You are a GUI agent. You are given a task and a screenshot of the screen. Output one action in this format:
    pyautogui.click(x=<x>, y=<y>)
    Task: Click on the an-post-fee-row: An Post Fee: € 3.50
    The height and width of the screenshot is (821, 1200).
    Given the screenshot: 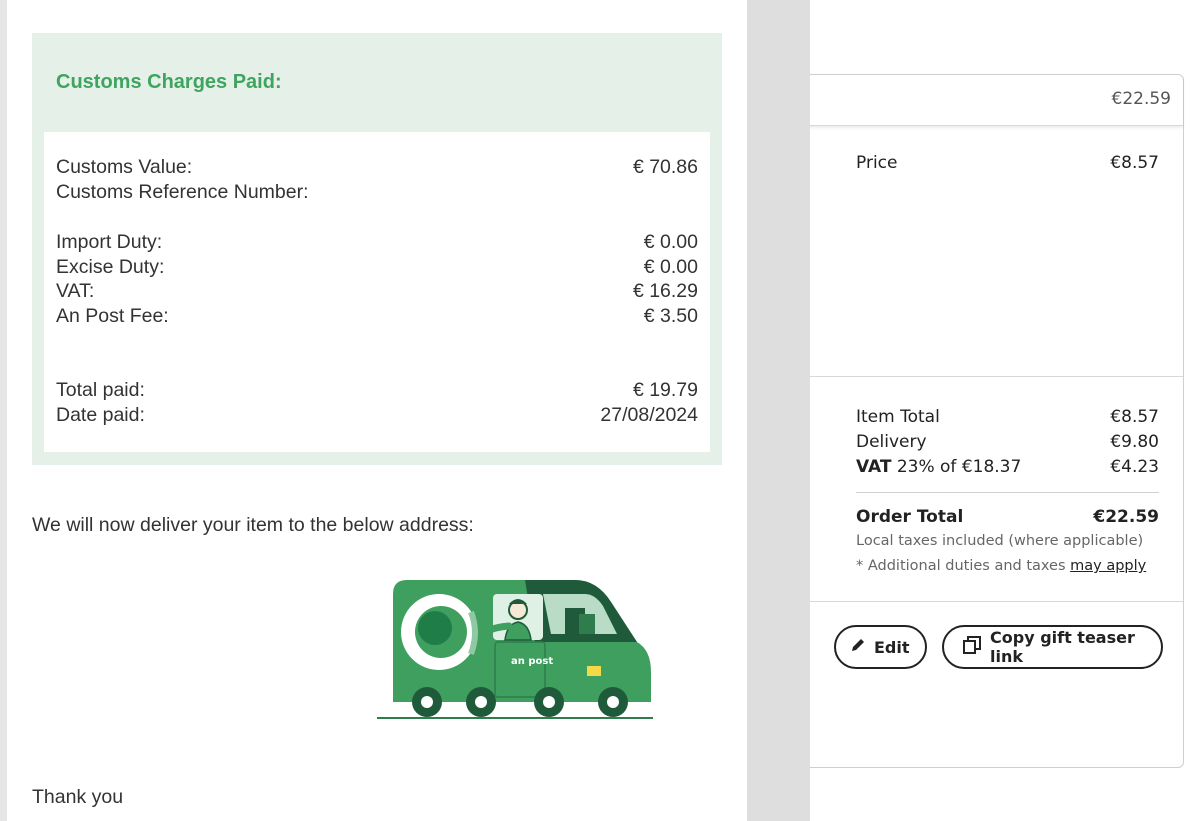 What is the action you would take?
    pyautogui.click(x=377, y=316)
    